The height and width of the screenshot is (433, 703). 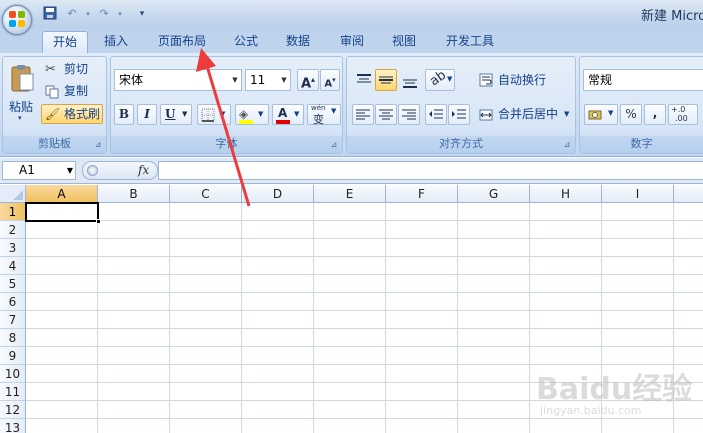 What do you see at coordinates (124, 114) in the screenshot?
I see `bold-button: B` at bounding box center [124, 114].